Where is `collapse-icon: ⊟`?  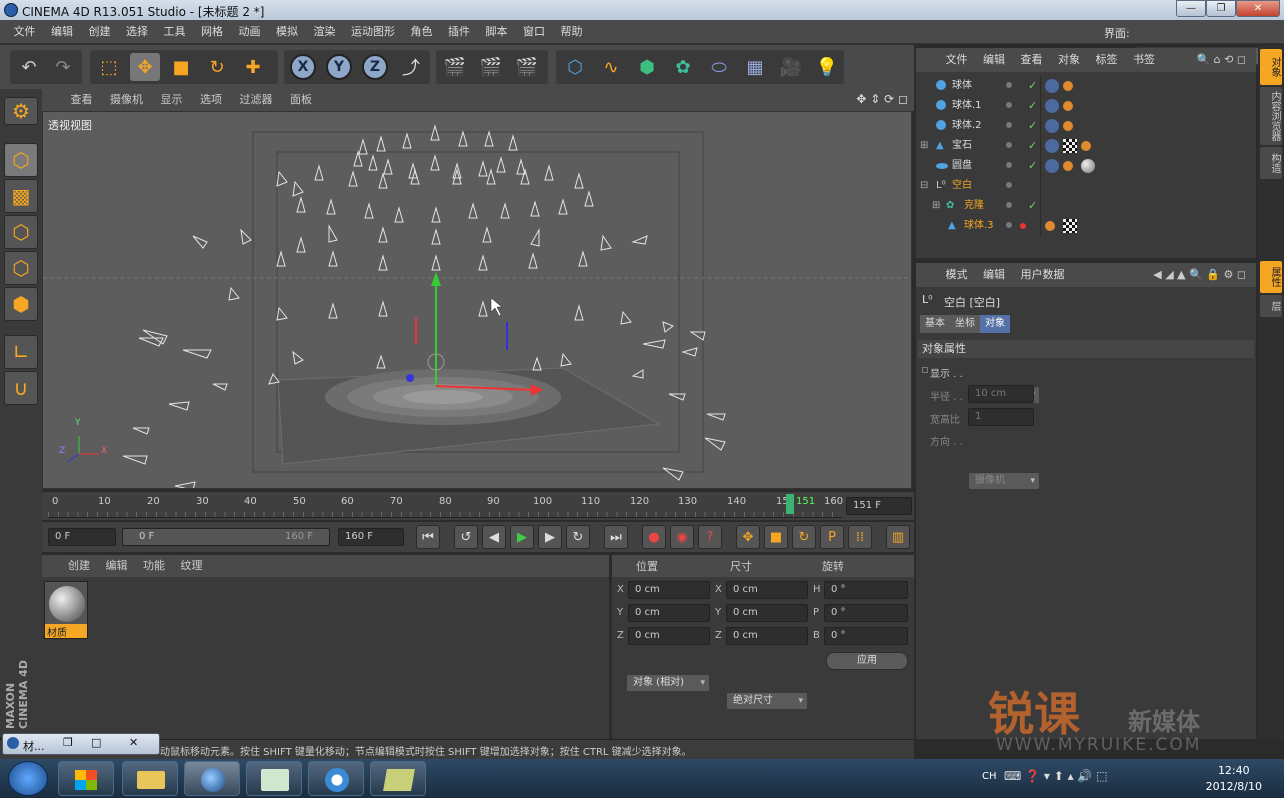 collapse-icon: ⊟ is located at coordinates (924, 186).